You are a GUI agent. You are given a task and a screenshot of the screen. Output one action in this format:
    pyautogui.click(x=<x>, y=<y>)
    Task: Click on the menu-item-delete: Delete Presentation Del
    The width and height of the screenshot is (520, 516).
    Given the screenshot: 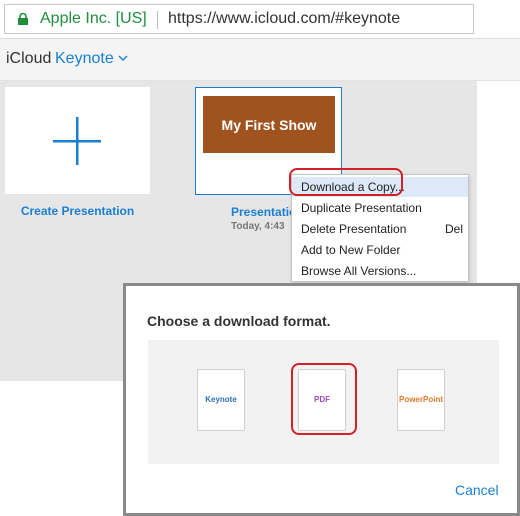 What is the action you would take?
    pyautogui.click(x=380, y=229)
    